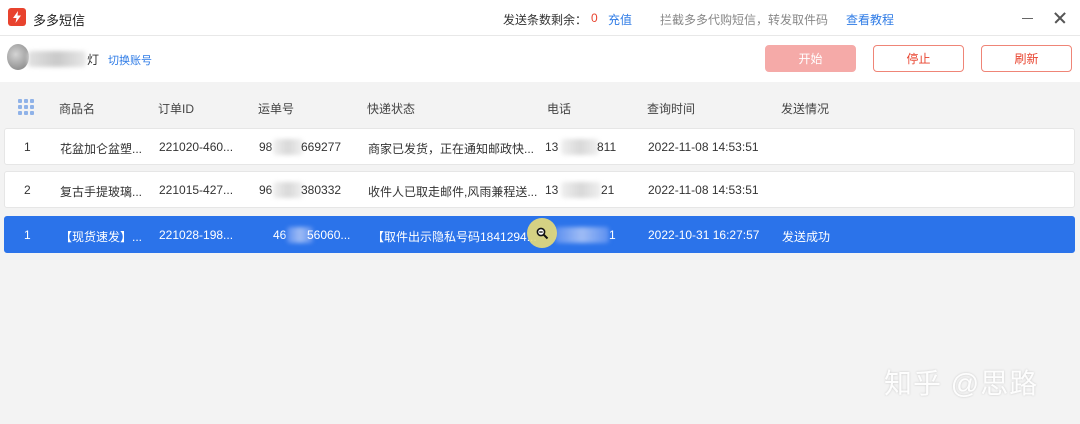 This screenshot has width=1080, height=424. Describe the element at coordinates (620, 19) in the screenshot. I see `recharge-link: 充值` at that location.